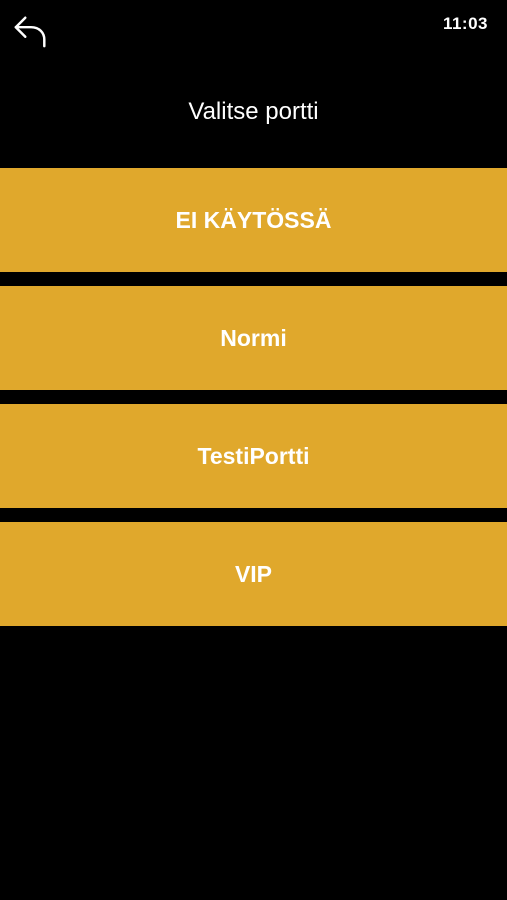 The width and height of the screenshot is (507, 900). What do you see at coordinates (253, 111) in the screenshot?
I see `page-title: Valitse portti` at bounding box center [253, 111].